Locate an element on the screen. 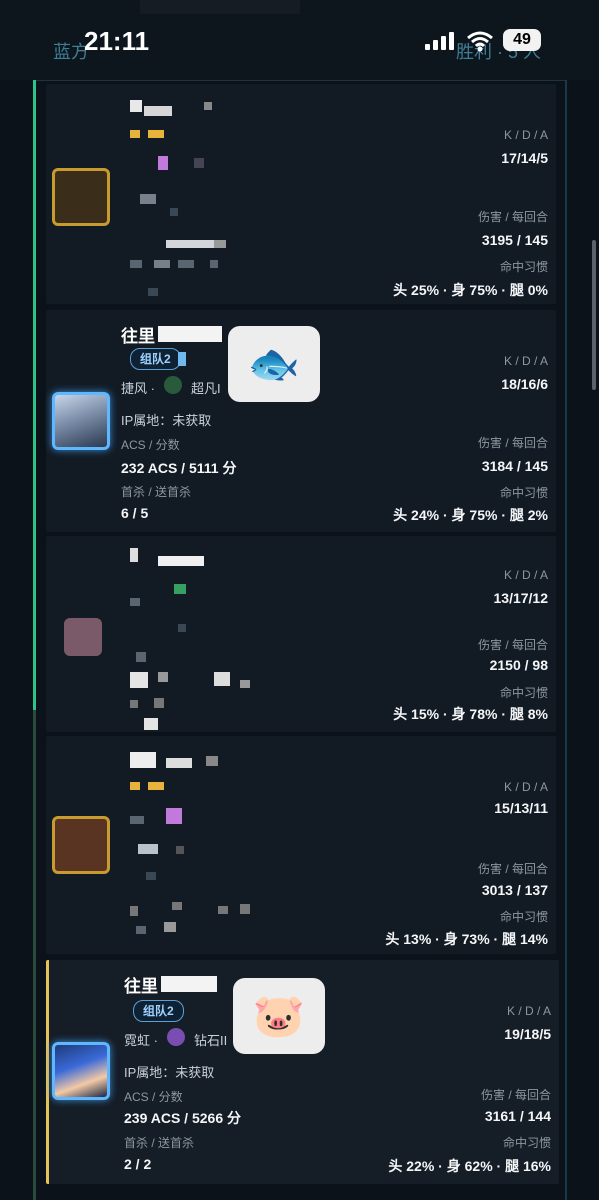 This screenshot has height=1200, width=599. habit-value: 头 24% · 身 75% · 腿 2% is located at coordinates (470, 515).